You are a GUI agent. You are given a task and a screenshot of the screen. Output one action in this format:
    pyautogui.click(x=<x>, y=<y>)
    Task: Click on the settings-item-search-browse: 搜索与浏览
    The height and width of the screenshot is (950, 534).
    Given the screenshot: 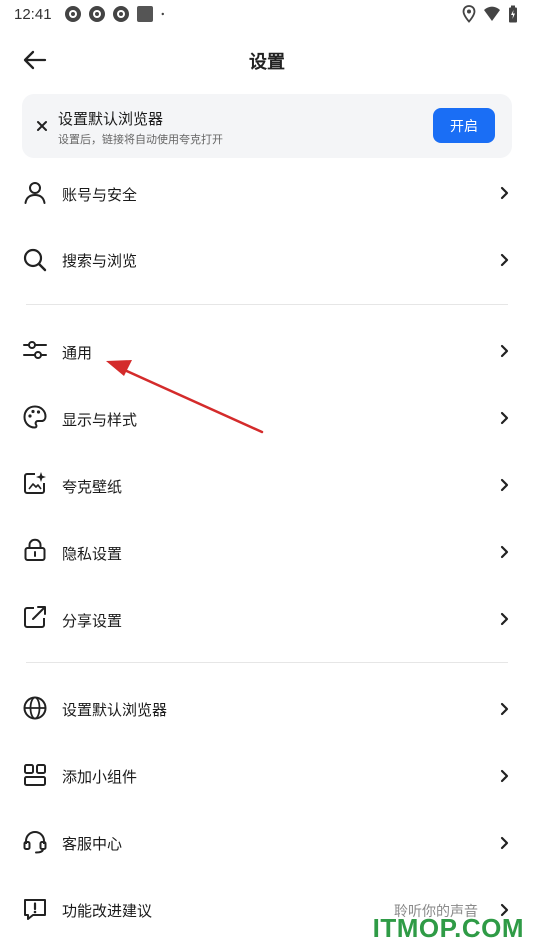 What is the action you would take?
    pyautogui.click(x=267, y=259)
    